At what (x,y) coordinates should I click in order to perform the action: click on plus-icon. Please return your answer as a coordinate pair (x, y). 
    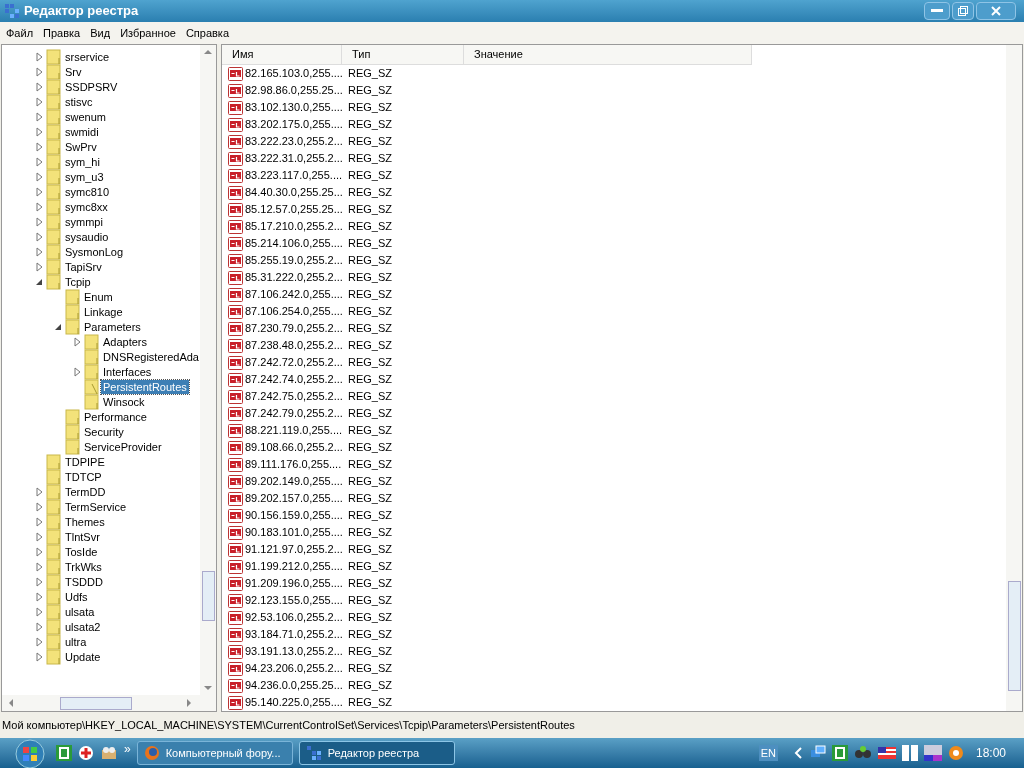
    Looking at the image, I should click on (86, 753).